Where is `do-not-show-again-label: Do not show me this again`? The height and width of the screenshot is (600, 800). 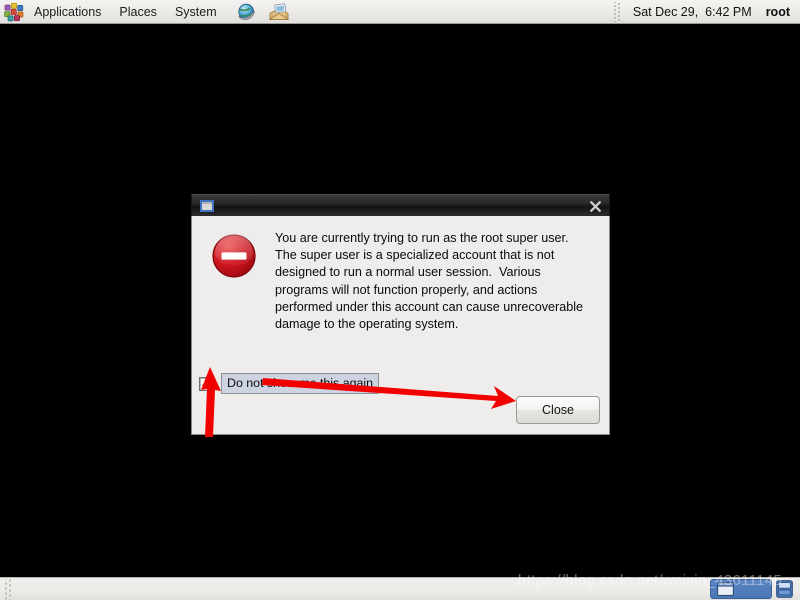
do-not-show-again-label: Do not show me this again is located at coordinates (300, 383).